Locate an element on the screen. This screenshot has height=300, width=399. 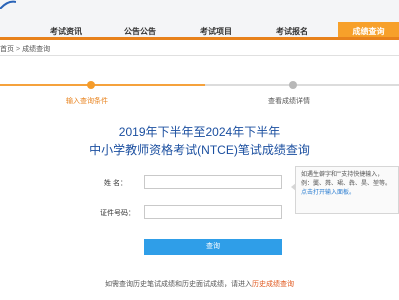
breadcrumb: 首页 > 成绩查询 is located at coordinates (25, 49).